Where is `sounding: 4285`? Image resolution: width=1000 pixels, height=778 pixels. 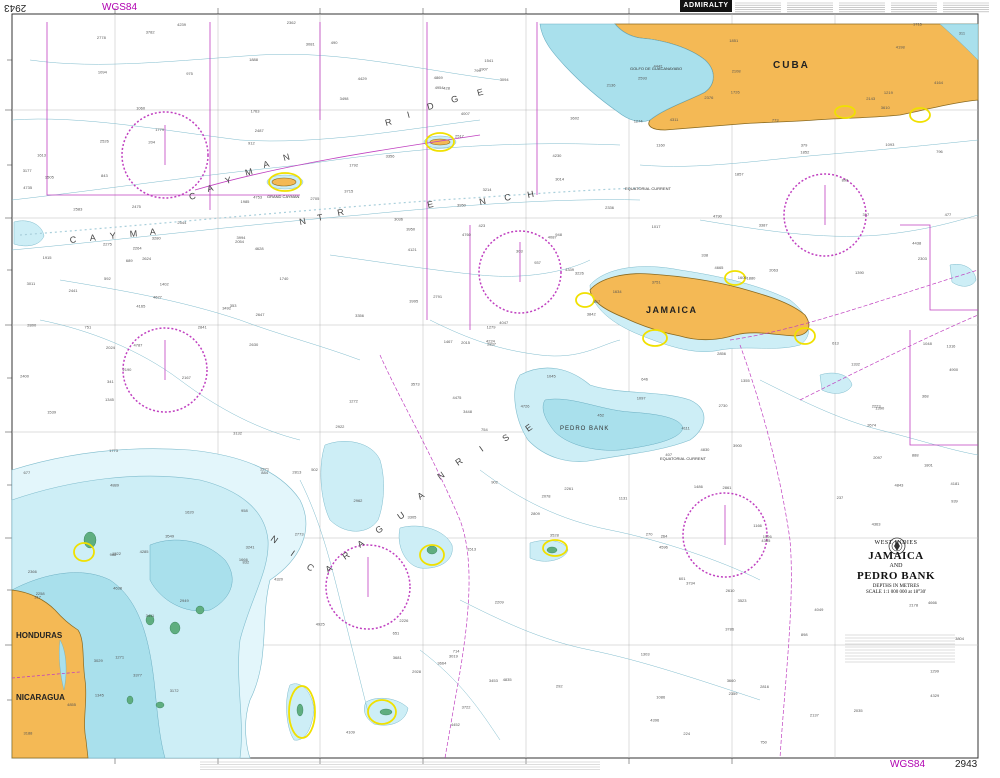
sounding: 4285 is located at coordinates (145, 551).